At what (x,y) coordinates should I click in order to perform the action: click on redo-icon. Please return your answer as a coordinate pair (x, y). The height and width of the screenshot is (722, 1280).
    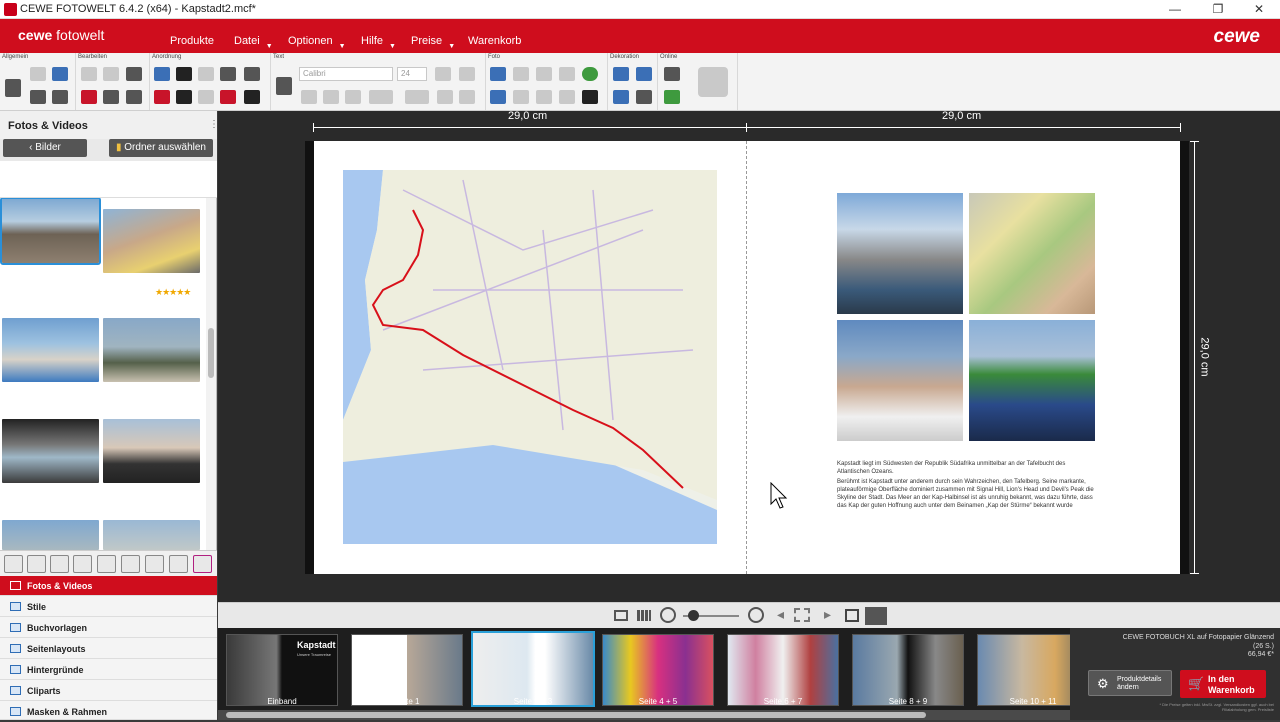
    Looking at the image, I should click on (111, 74).